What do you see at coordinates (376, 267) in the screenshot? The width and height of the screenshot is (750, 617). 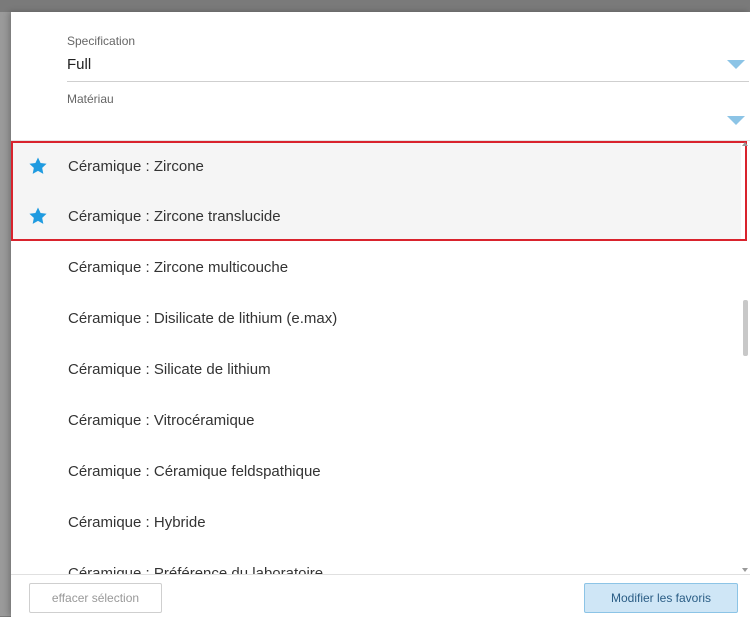 I see `list-item: Céramique : Zircone multicouche` at bounding box center [376, 267].